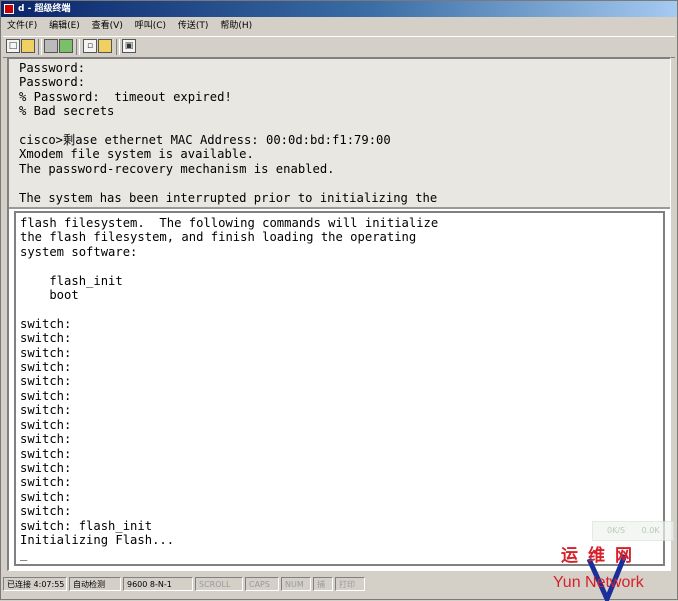 Image resolution: width=678 pixels, height=601 pixels. Describe the element at coordinates (129, 46) in the screenshot. I see `properties-icon: ▣` at that location.